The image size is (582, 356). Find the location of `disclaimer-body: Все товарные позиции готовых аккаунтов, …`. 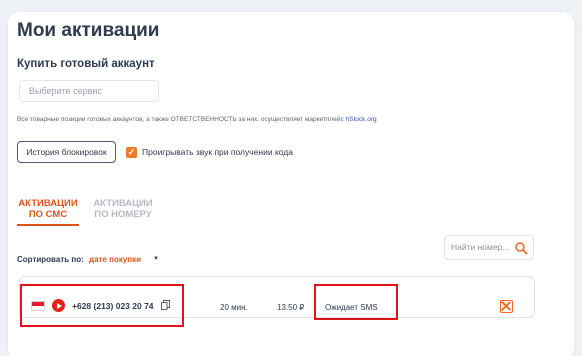

disclaimer-body: Все товарные позиции готовых аккаунтов, … is located at coordinates (181, 119).